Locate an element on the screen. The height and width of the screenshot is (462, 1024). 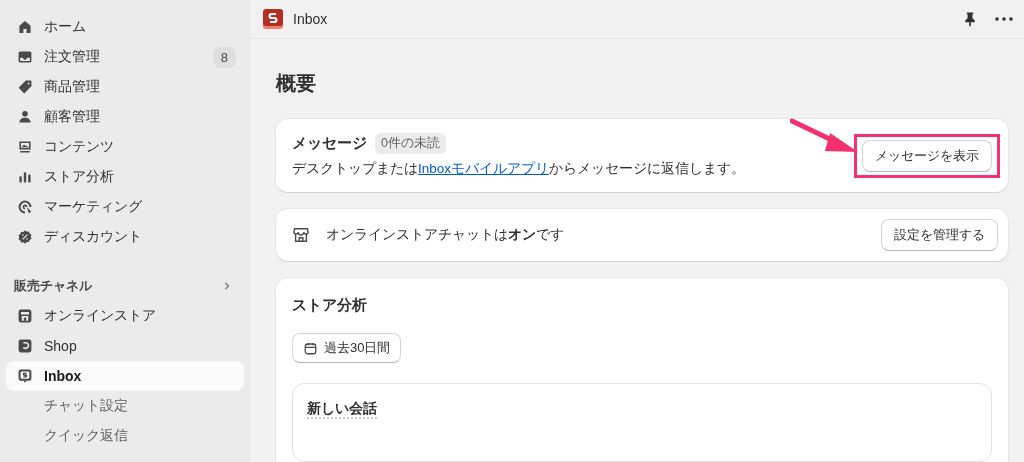
bar-chart-icon is located at coordinates (25, 177).